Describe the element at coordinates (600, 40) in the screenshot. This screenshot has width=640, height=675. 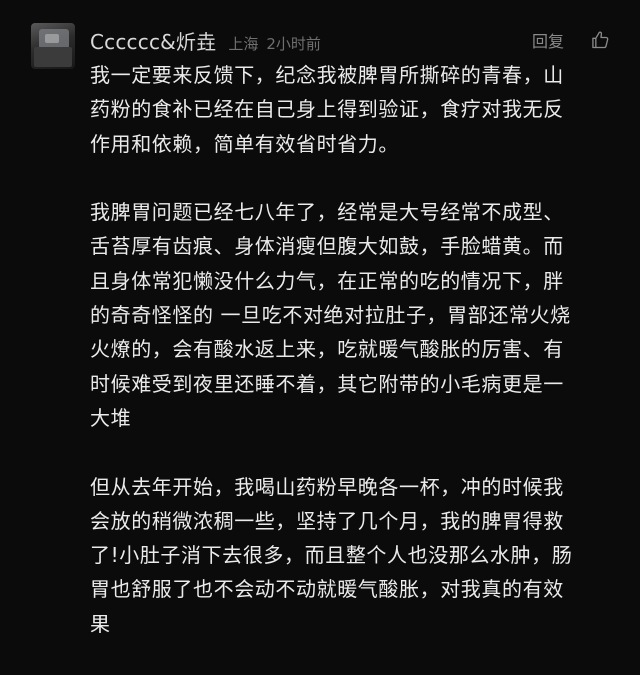
I see `thumbs-up-icon` at that location.